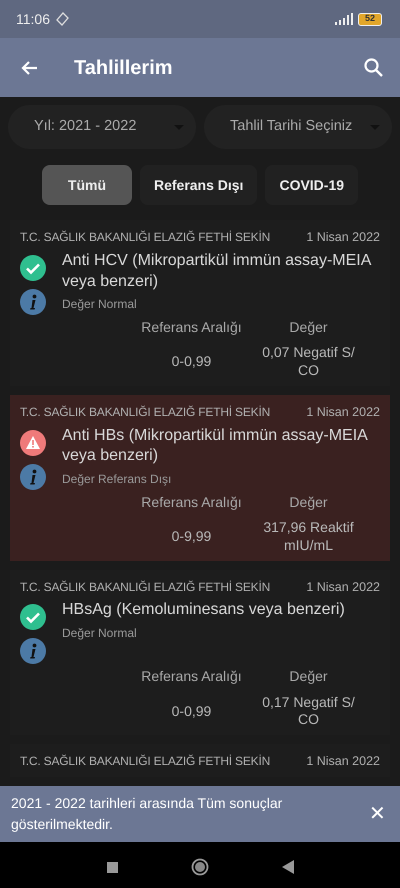 This screenshot has width=400, height=888. What do you see at coordinates (298, 127) in the screenshot?
I see `dropdown-field: Tahlil Tarihi Seçiniz` at bounding box center [298, 127].